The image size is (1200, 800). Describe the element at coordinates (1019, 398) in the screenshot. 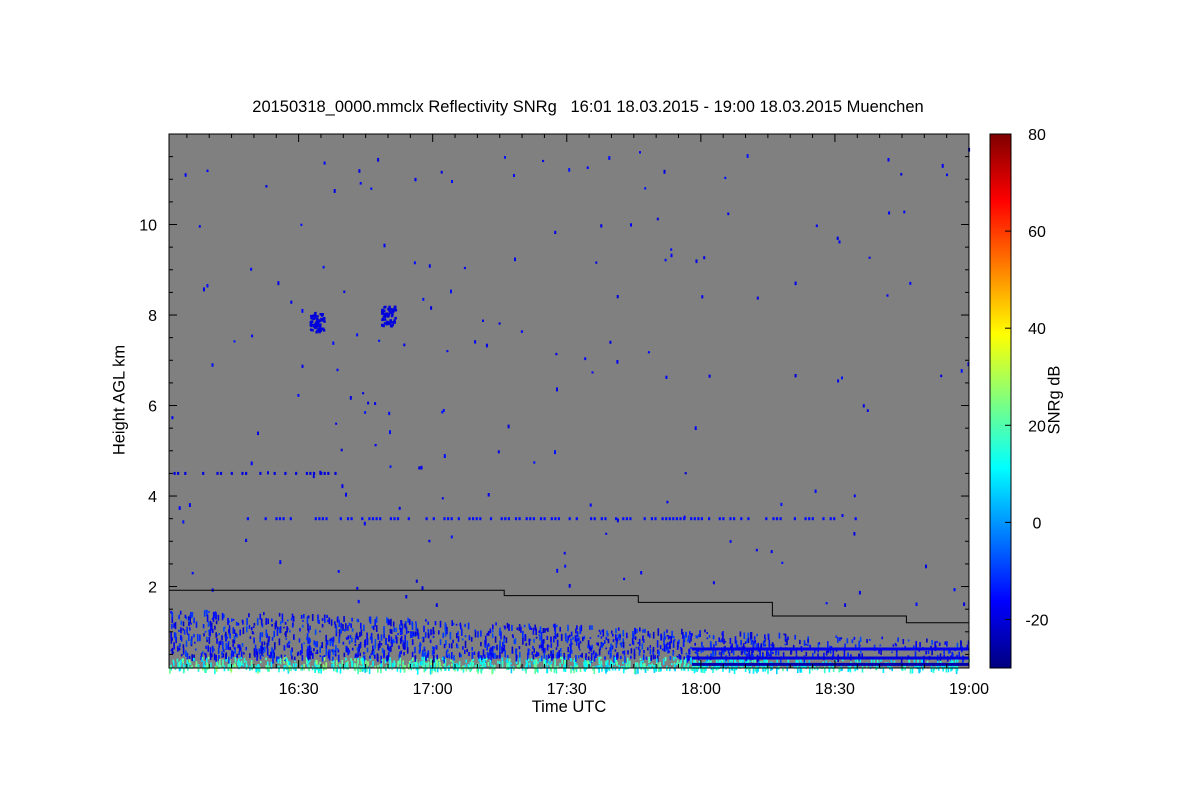

I see `colorbar: -20 0 20 40 60 80` at that location.